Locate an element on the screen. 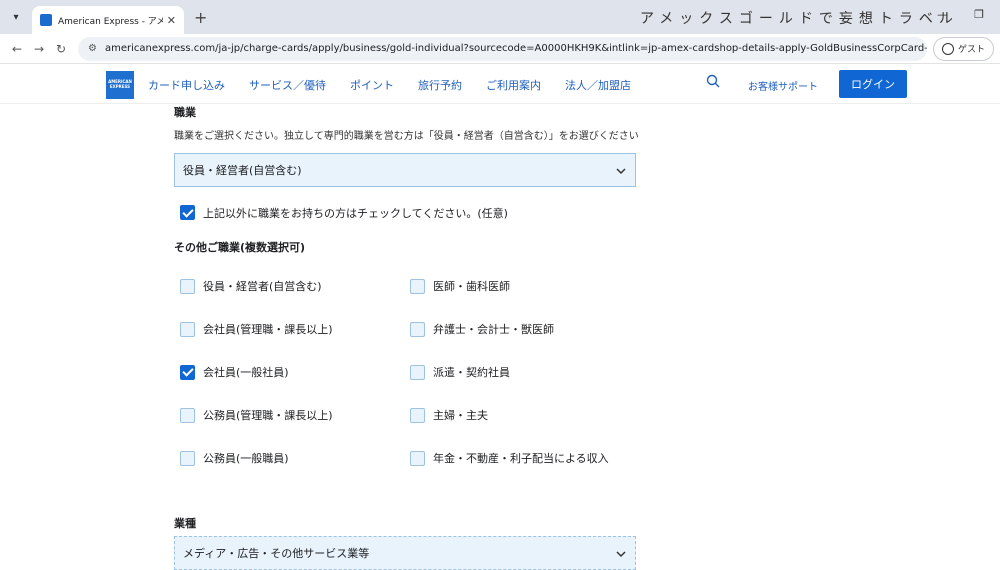  forward-arrow-icon: → is located at coordinates (39, 49).